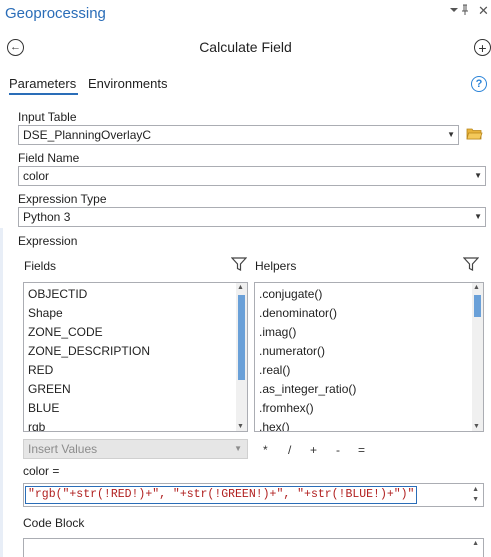 This screenshot has height=557, width=491. What do you see at coordinates (36, 176) in the screenshot?
I see `field-name-value: color` at bounding box center [36, 176].